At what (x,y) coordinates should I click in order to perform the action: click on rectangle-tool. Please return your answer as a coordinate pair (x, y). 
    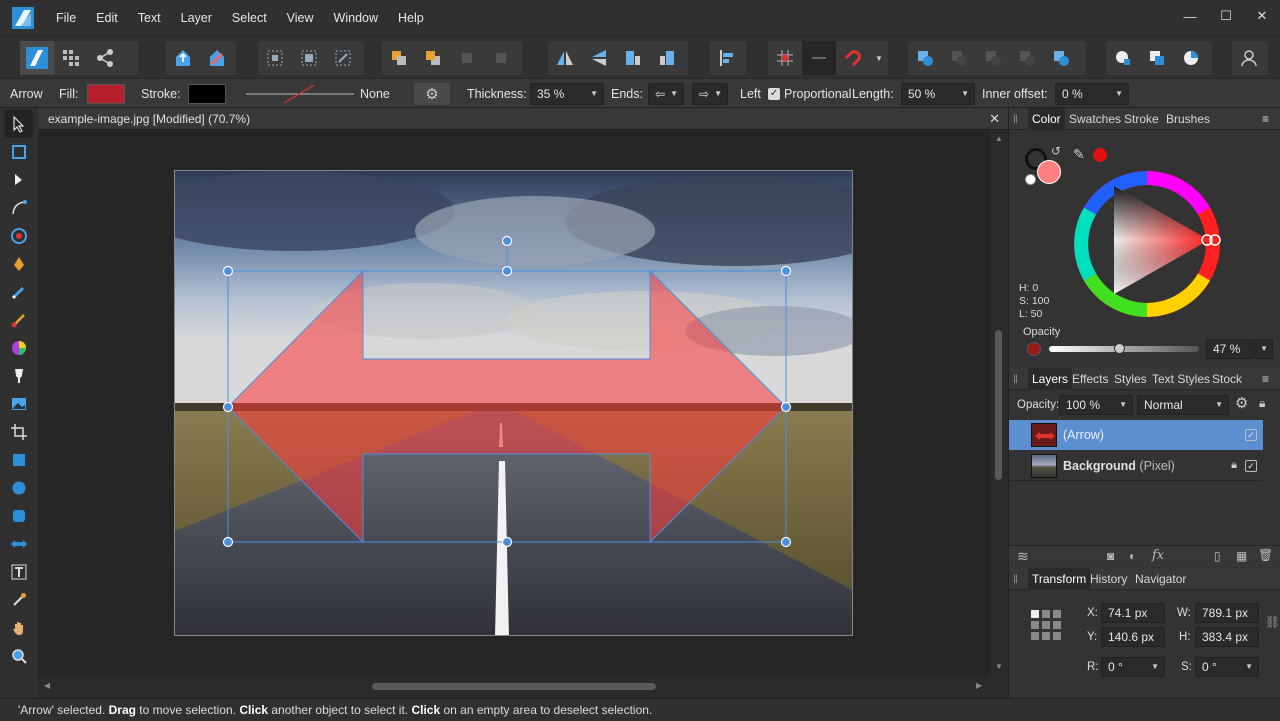
    Looking at the image, I should click on (19, 460).